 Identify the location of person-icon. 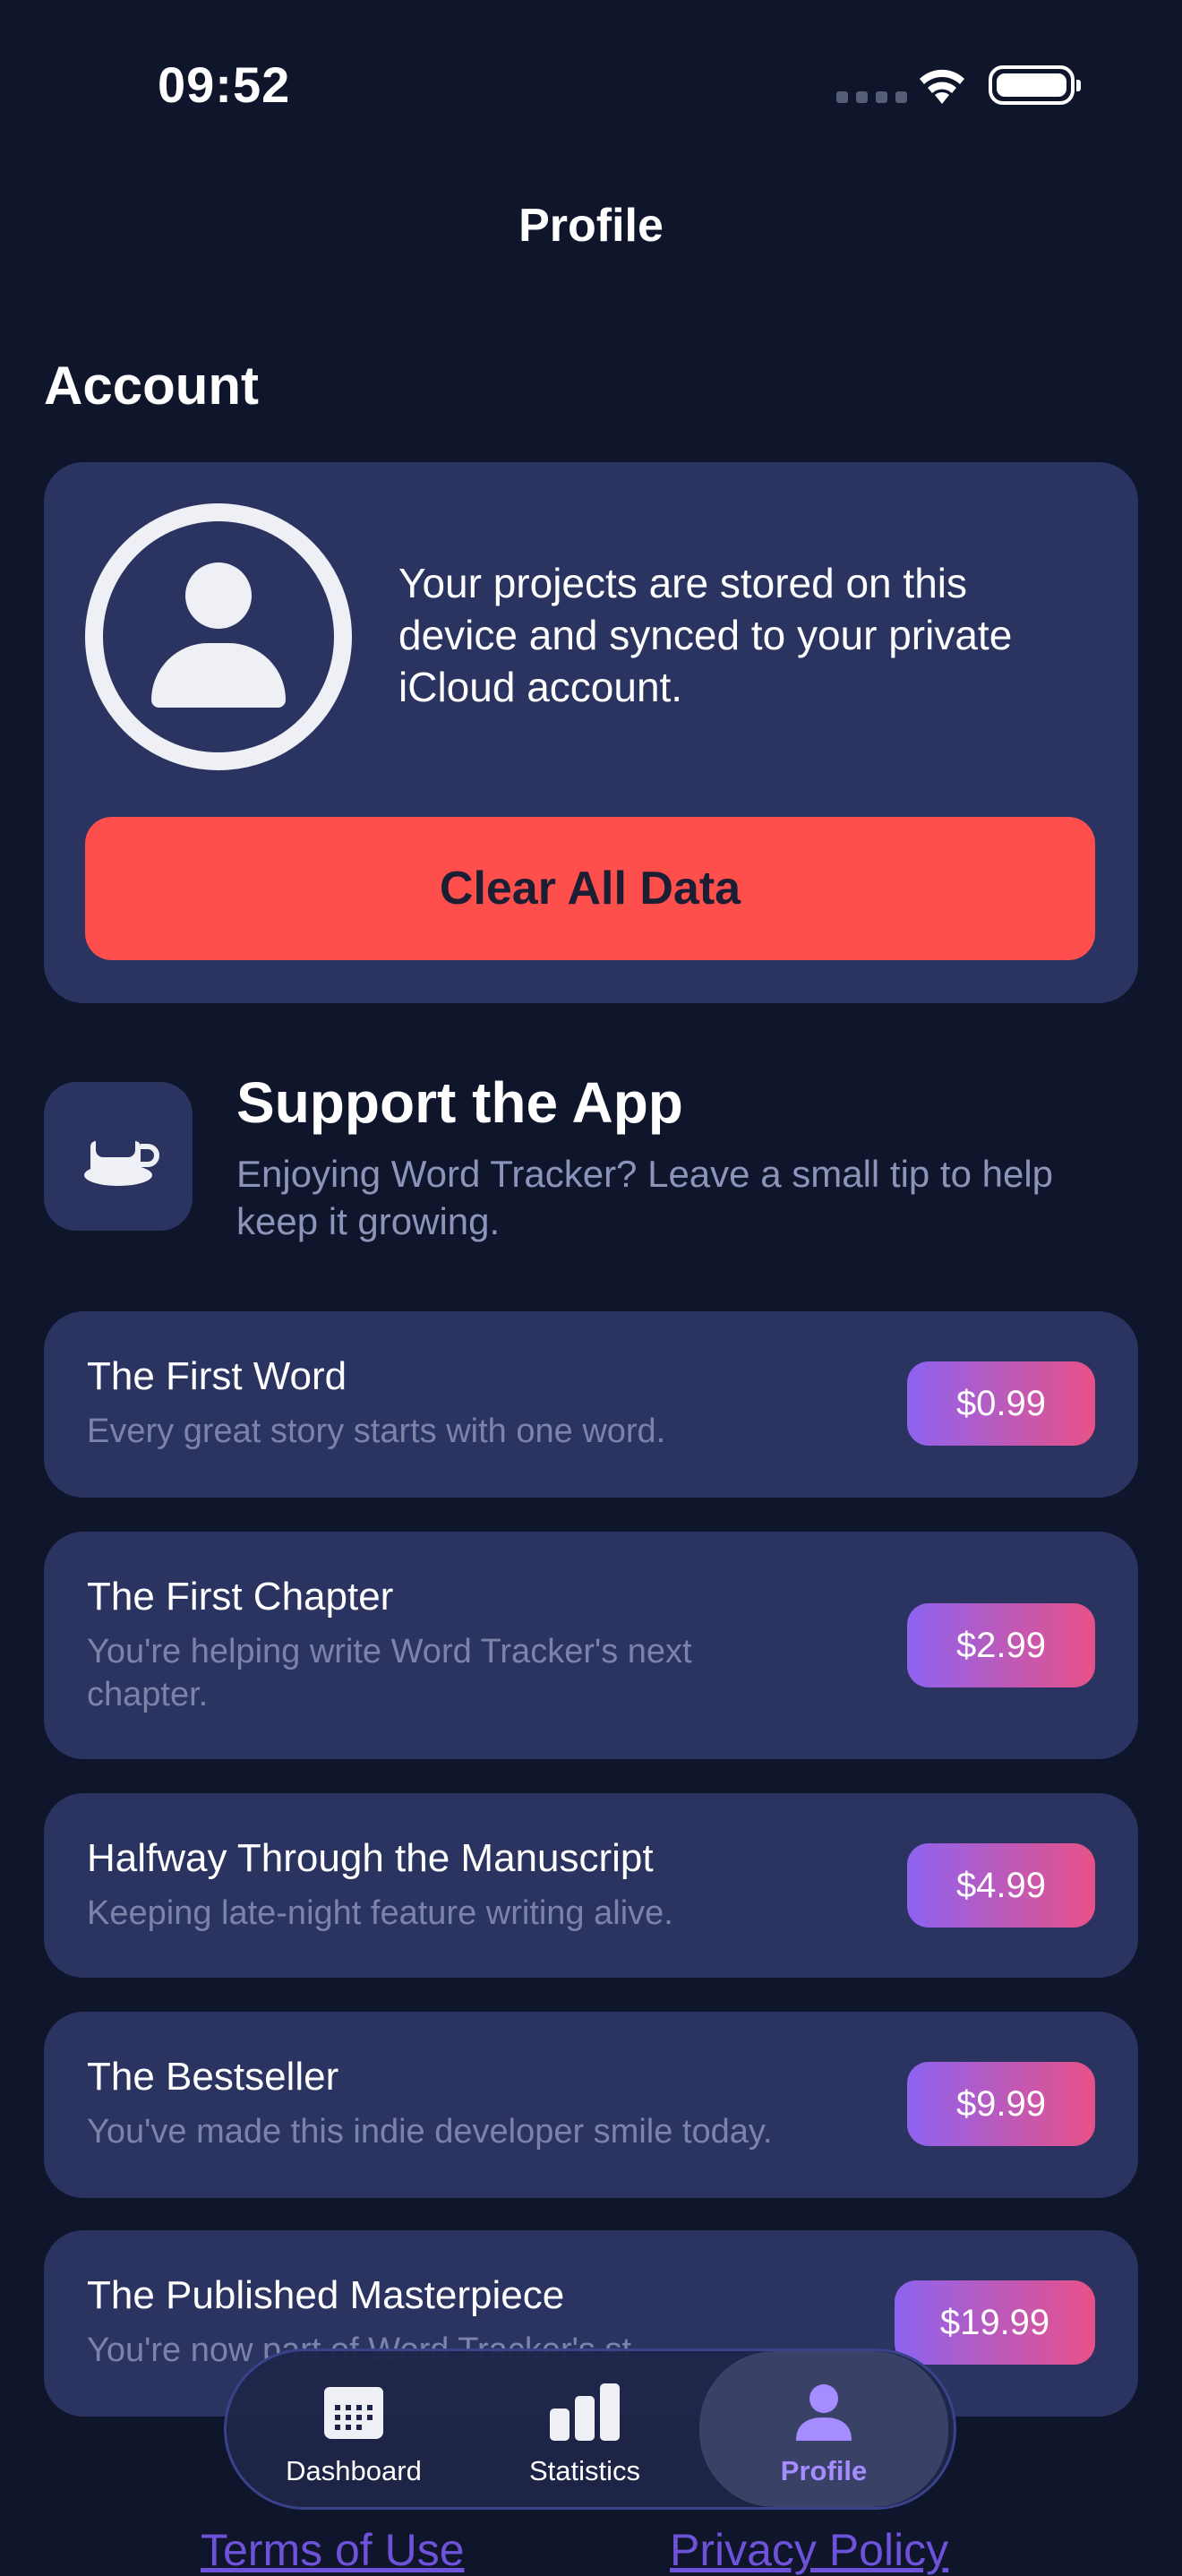
(824, 2412).